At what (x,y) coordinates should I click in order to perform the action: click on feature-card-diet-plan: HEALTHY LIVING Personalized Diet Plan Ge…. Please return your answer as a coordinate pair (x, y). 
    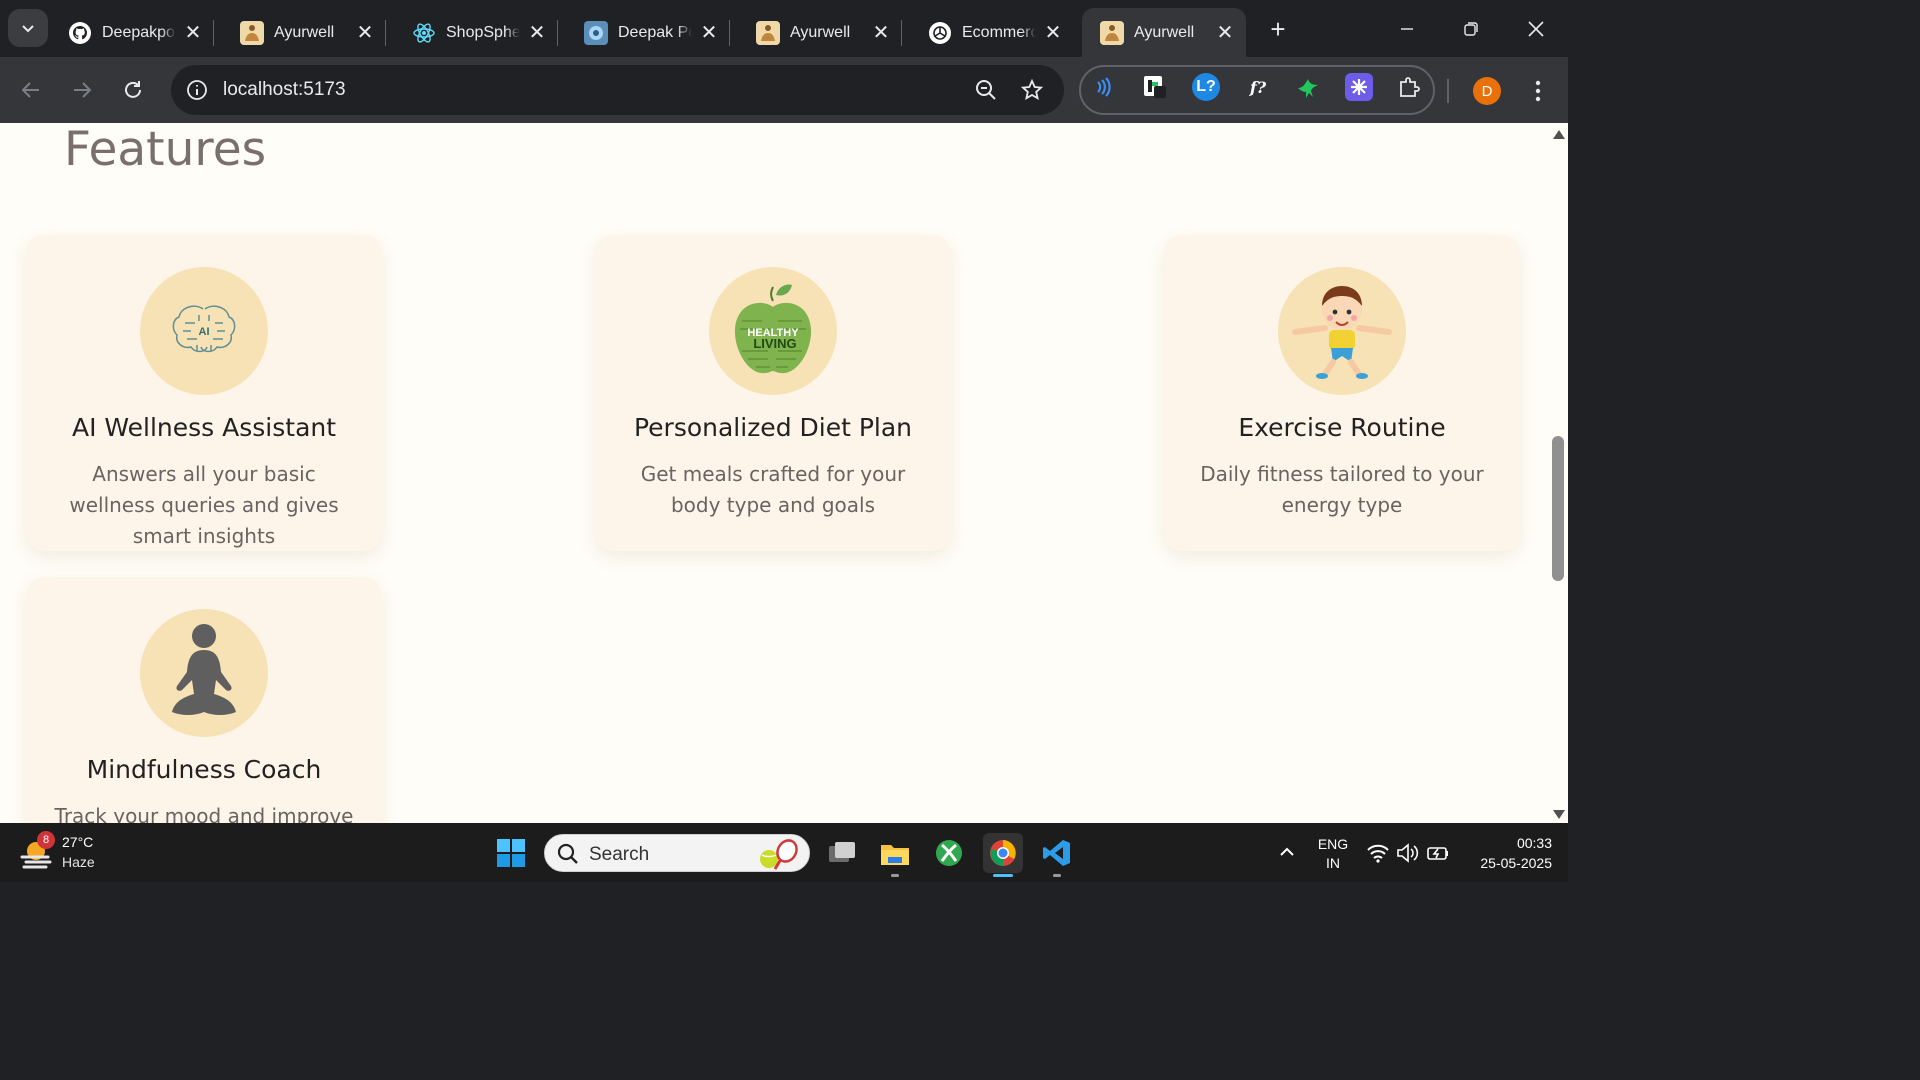
    Looking at the image, I should click on (773, 393).